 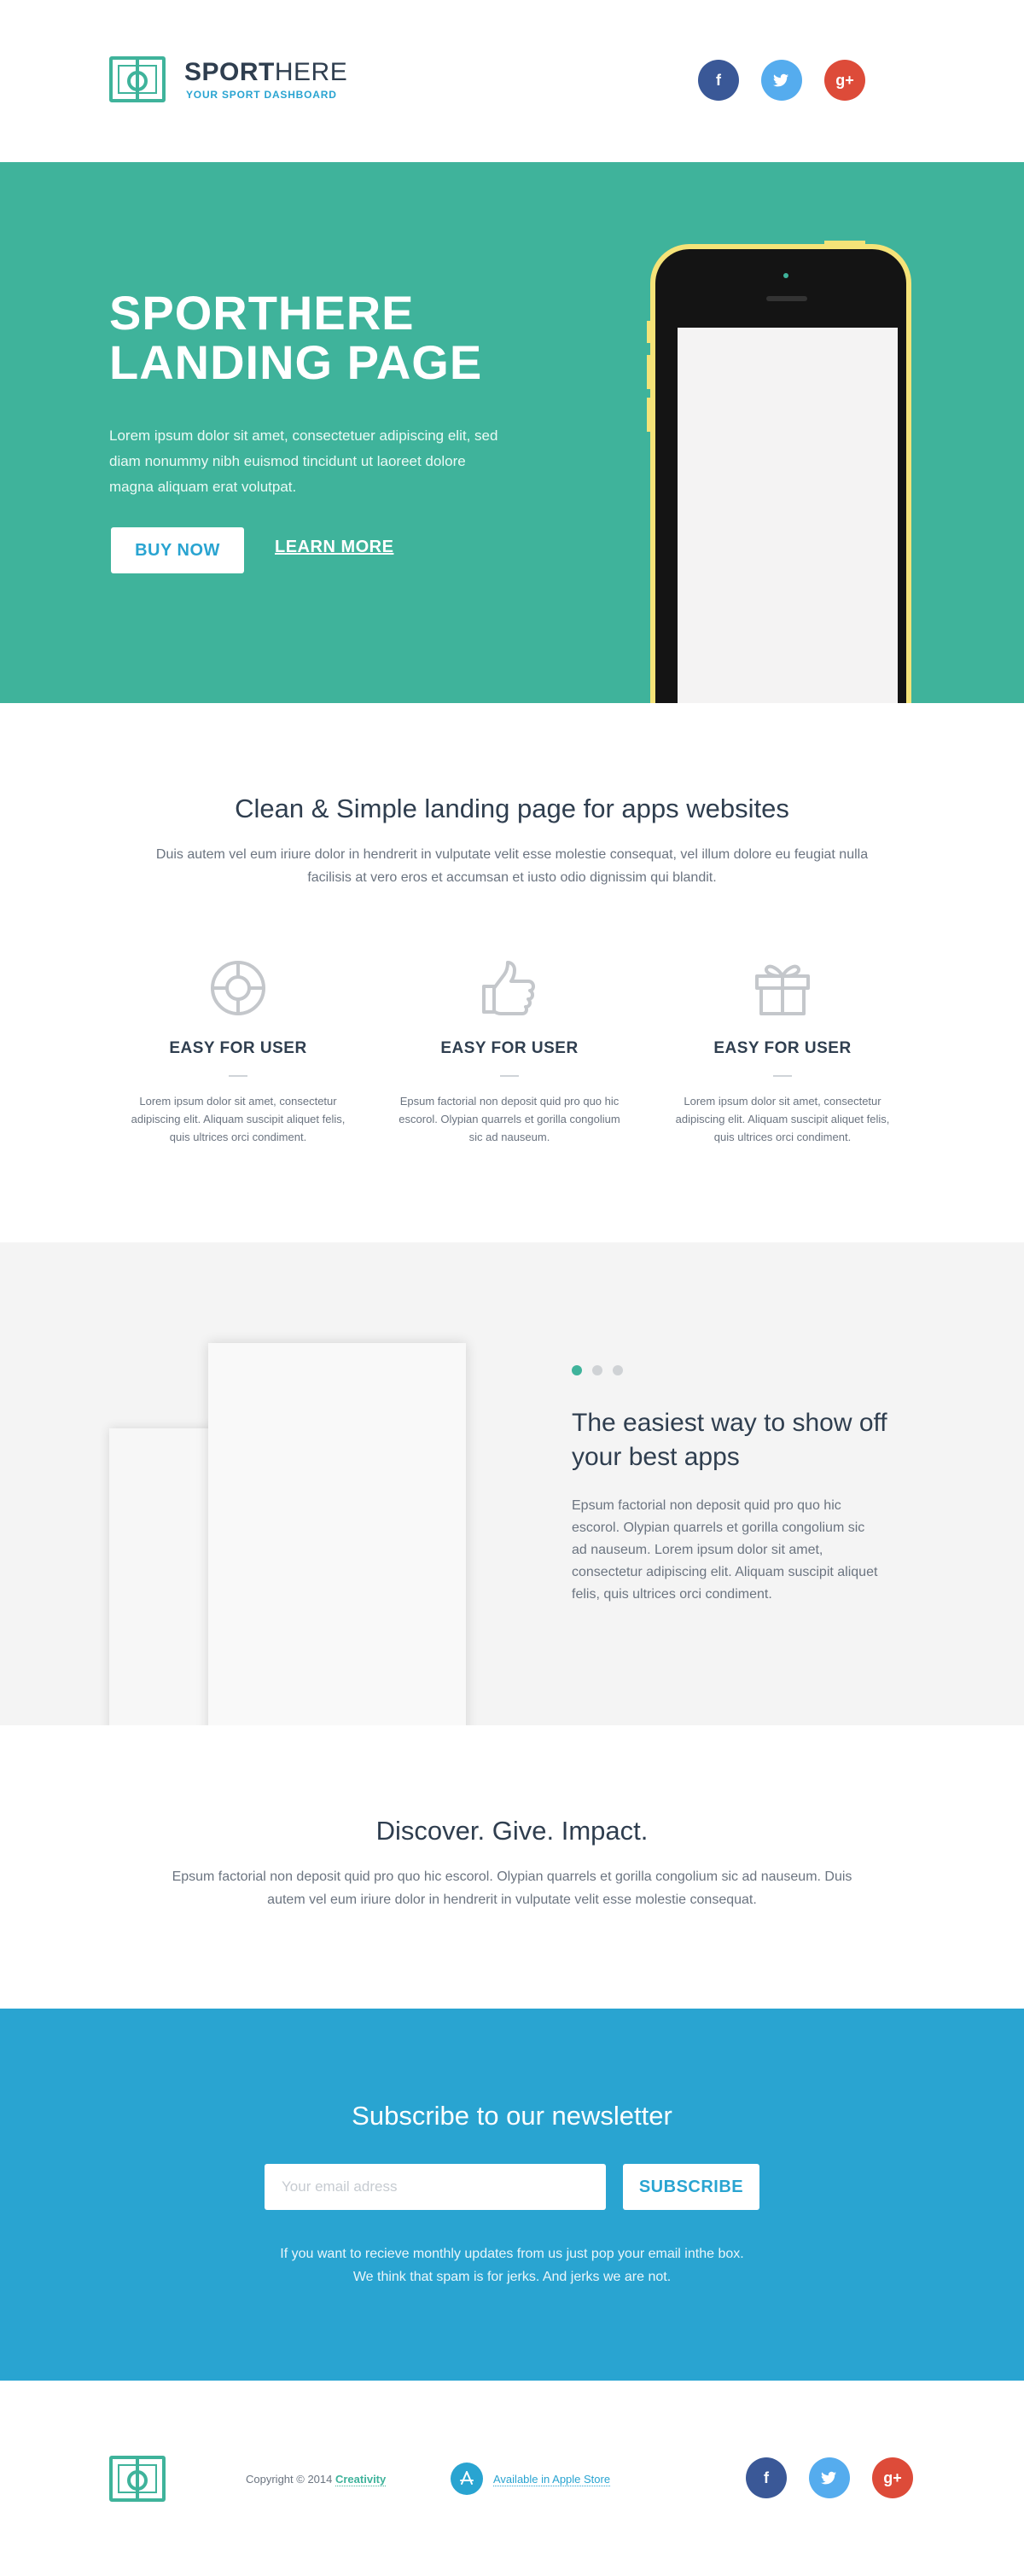 I want to click on hero-title-line-2: LANDING PAGE, so click(x=296, y=362).